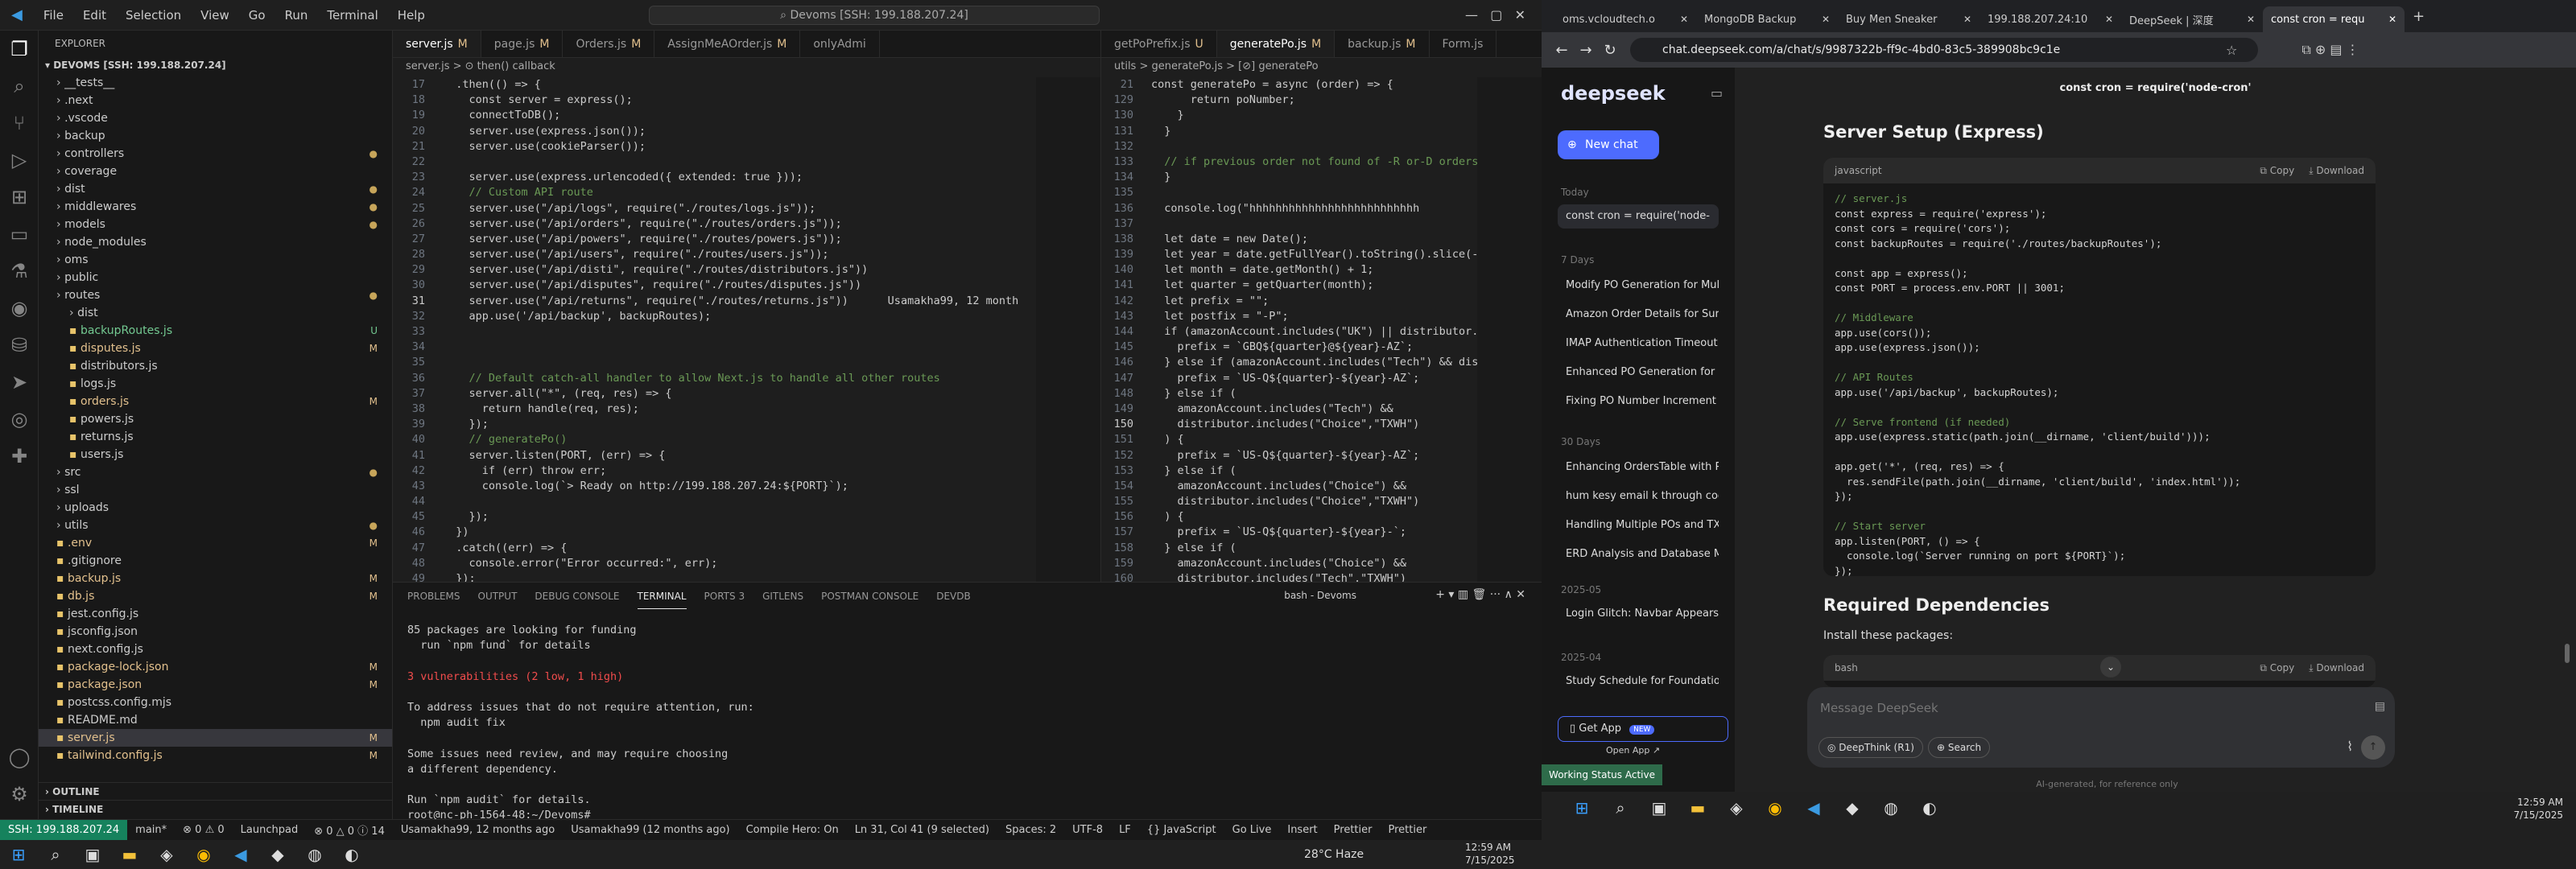 The height and width of the screenshot is (869, 2576). Describe the element at coordinates (1321, 316) in the screenshot. I see `code-line: 143 let postfix = "-P";` at that location.